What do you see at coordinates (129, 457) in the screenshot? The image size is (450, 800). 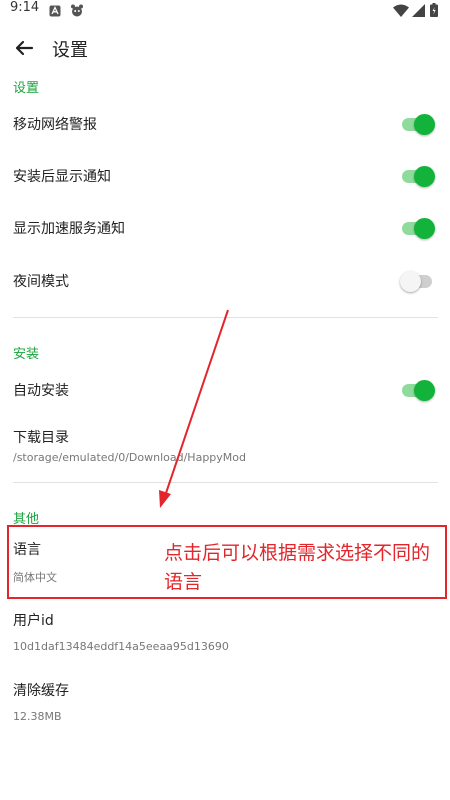 I see `download-dir-value: /storage/emulated/0/Download/HappyMod` at bounding box center [129, 457].